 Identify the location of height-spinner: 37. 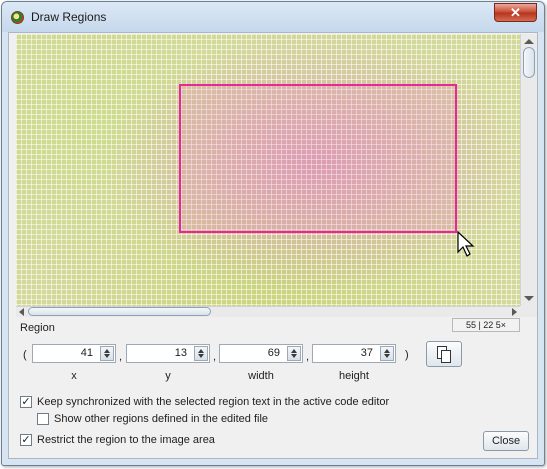
(354, 353).